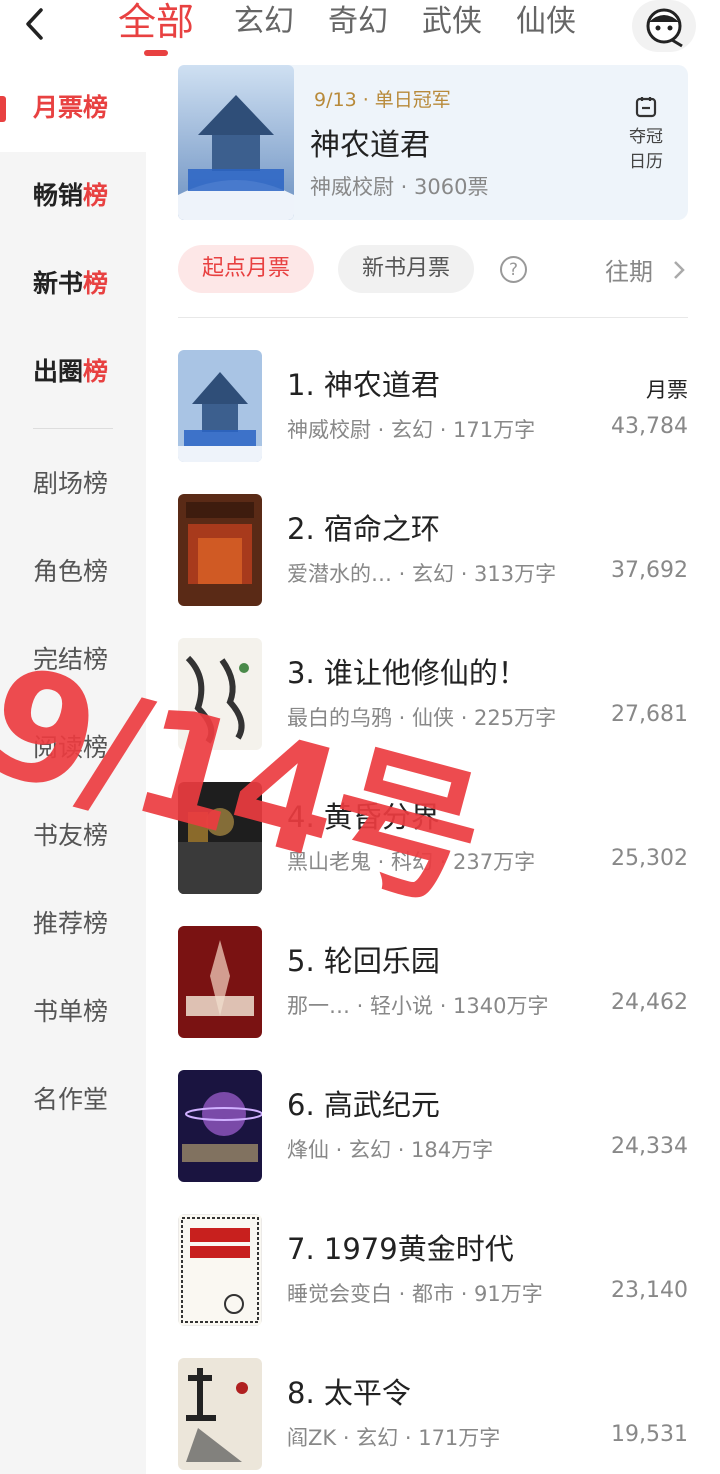  I want to click on past-rankings-link: 往期, so click(629, 269).